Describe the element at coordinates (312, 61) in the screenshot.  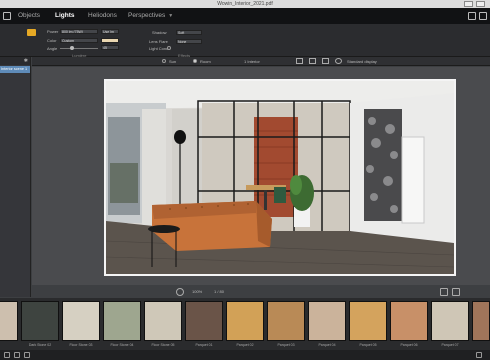
I see `view-side-icon` at that location.